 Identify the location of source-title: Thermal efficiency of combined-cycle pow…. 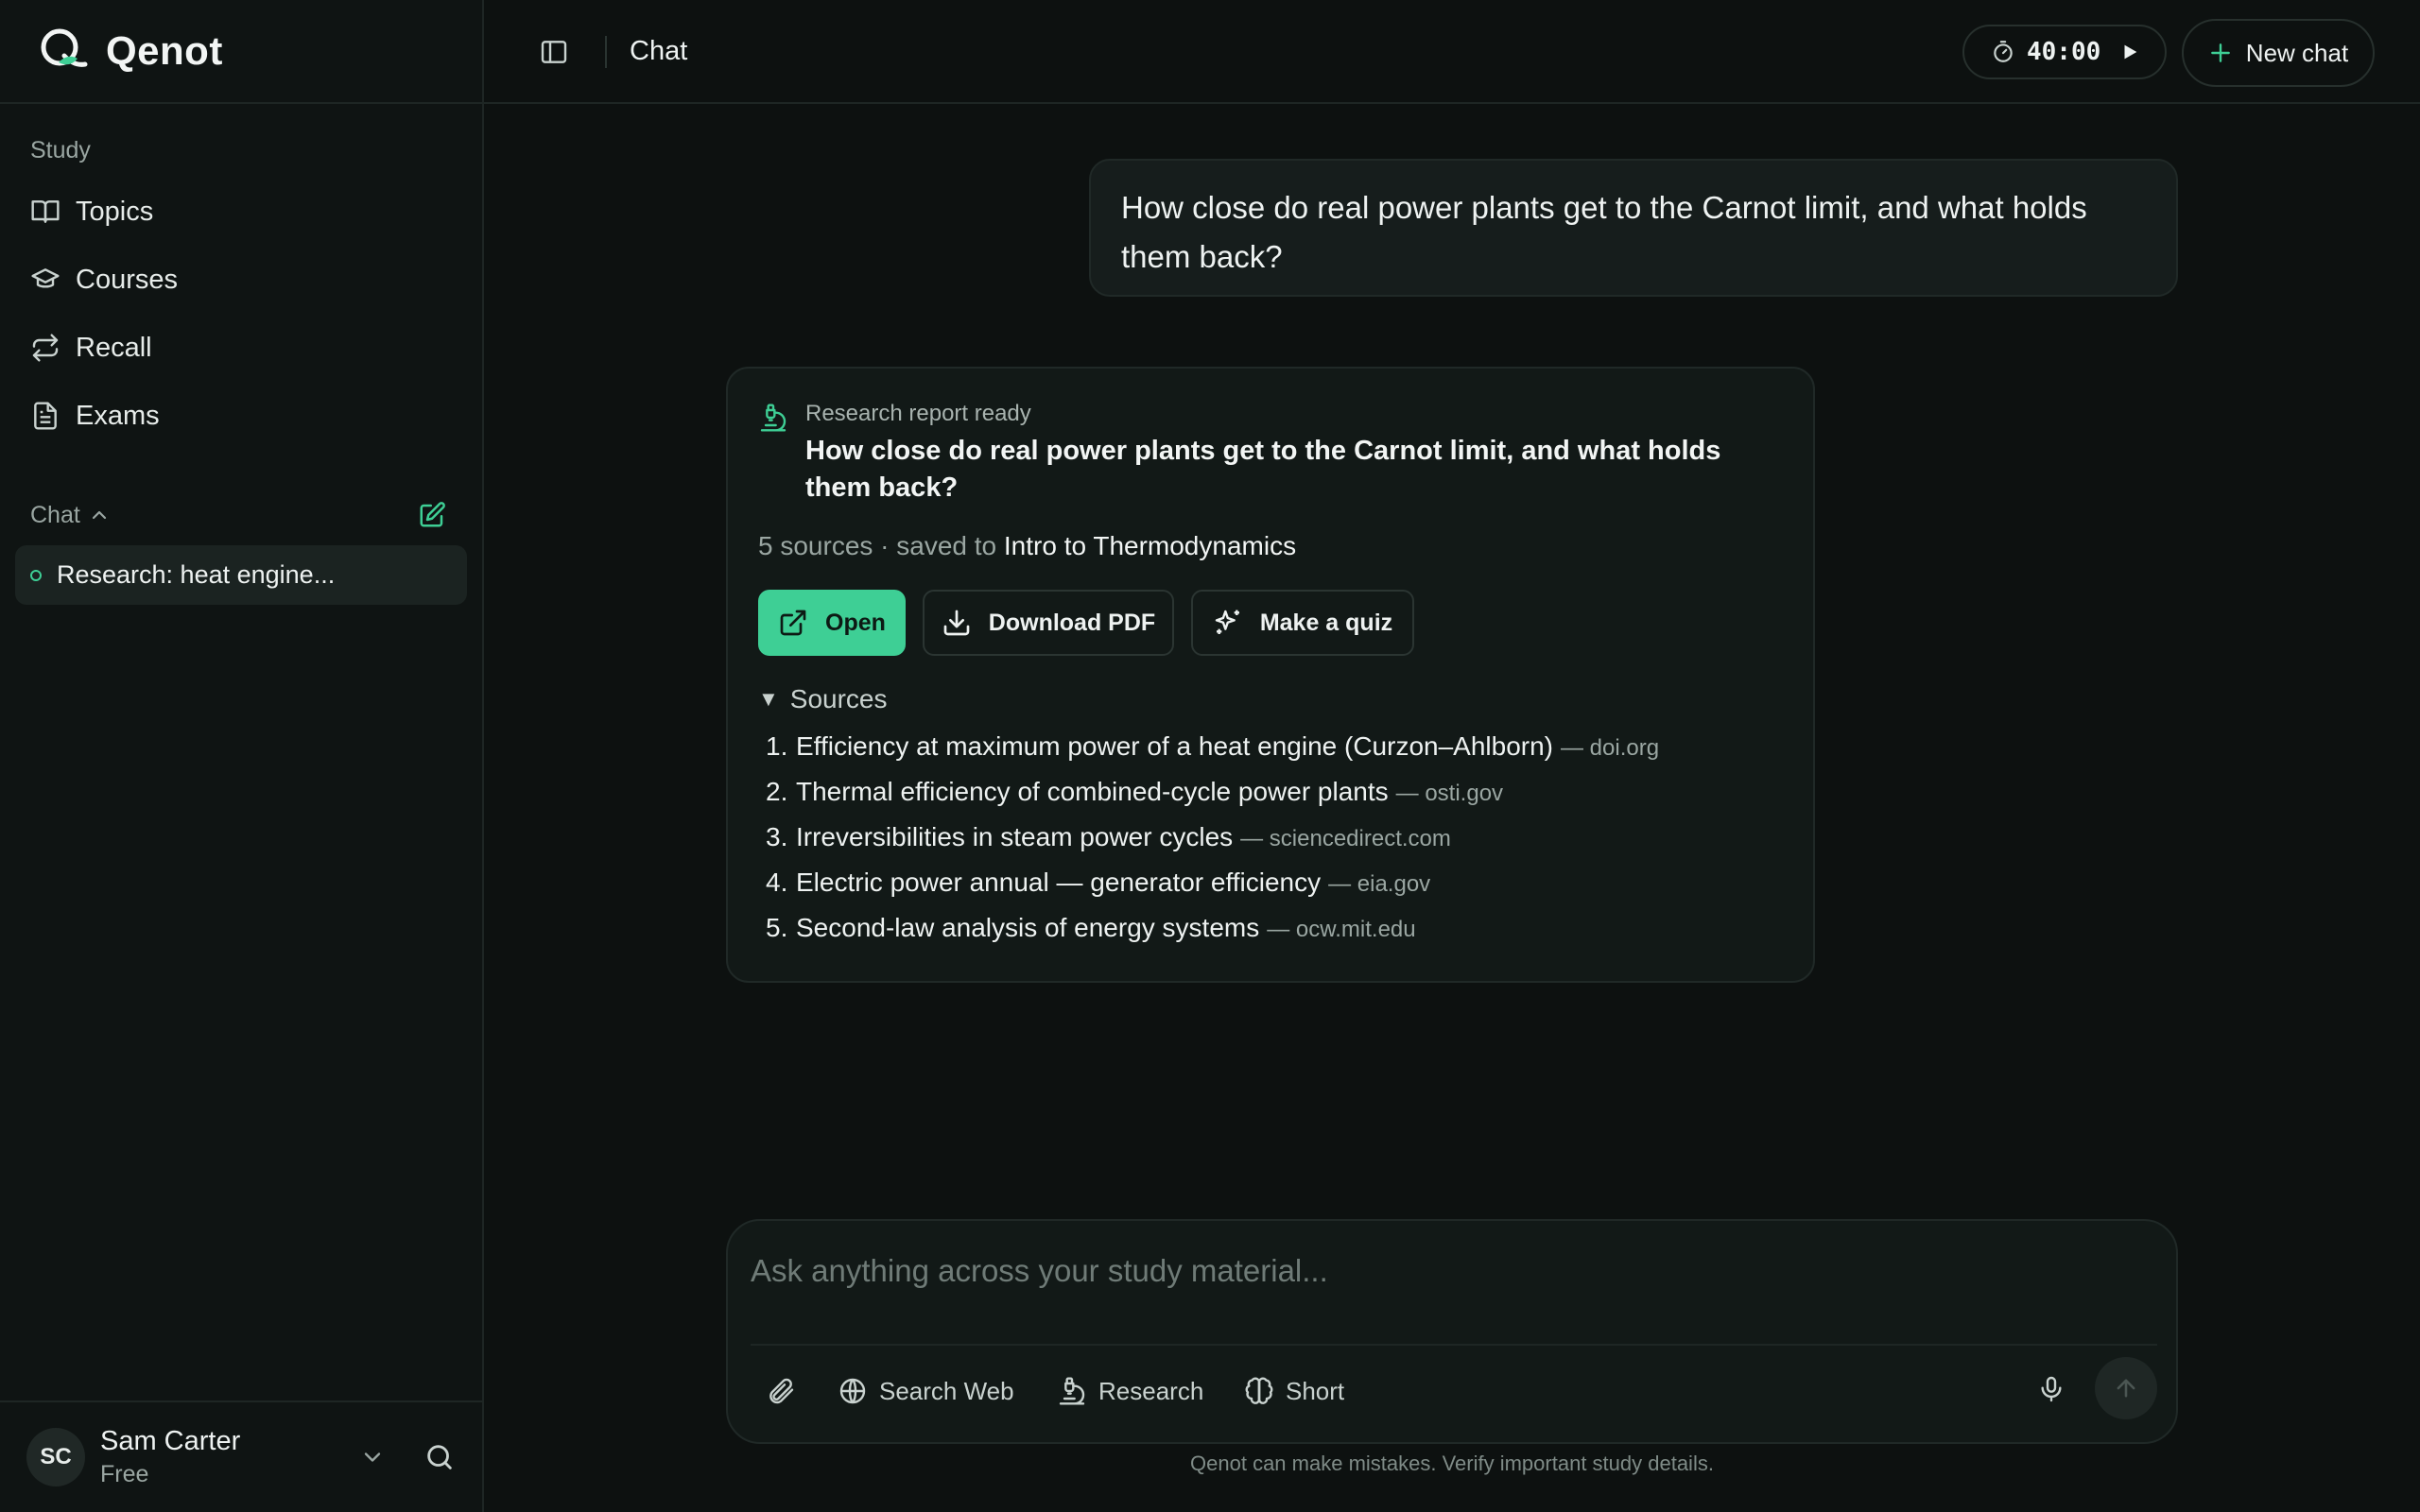
(1092, 792).